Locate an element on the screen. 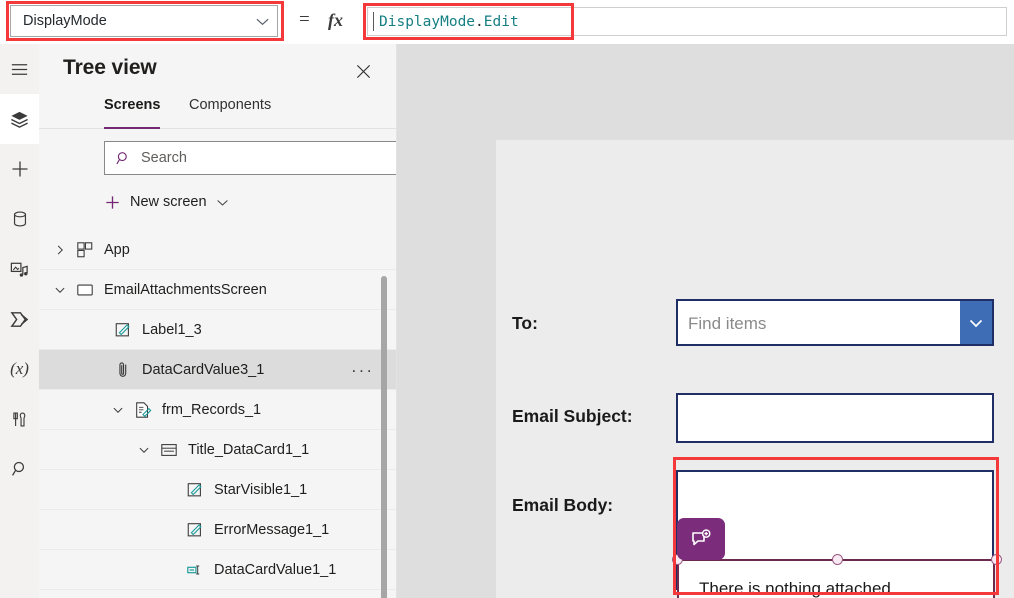 The height and width of the screenshot is (598, 1014). tree-view-icon is located at coordinates (19, 119).